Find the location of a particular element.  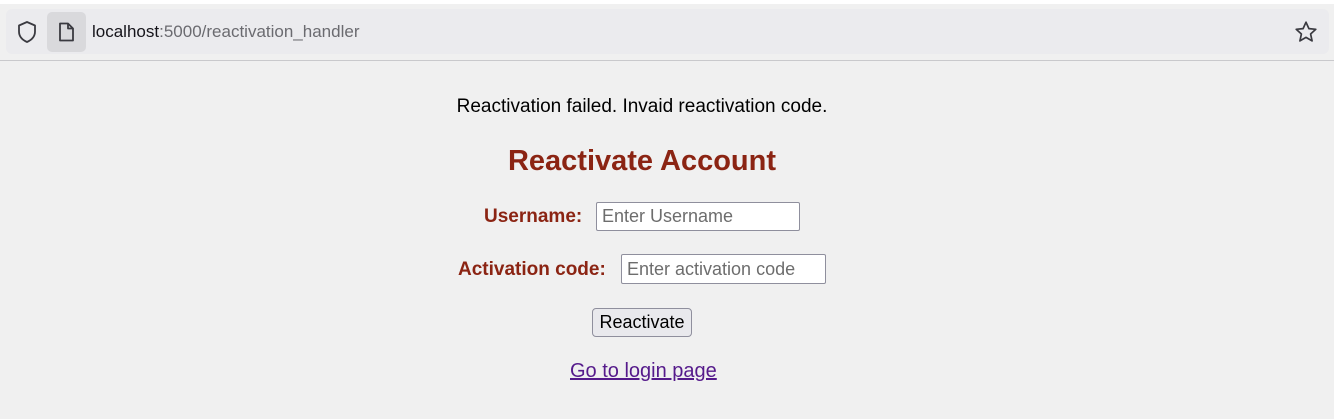

url-host: localhost is located at coordinates (126, 31).